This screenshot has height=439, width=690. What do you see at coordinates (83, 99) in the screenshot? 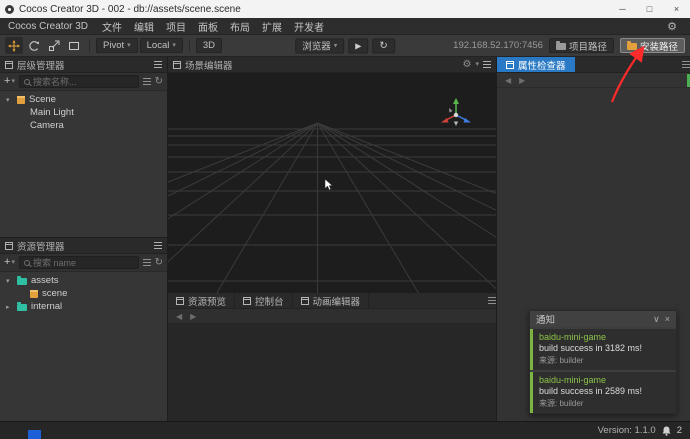
I see `hierarchy-node-scene: ▾ Scene` at bounding box center [83, 99].